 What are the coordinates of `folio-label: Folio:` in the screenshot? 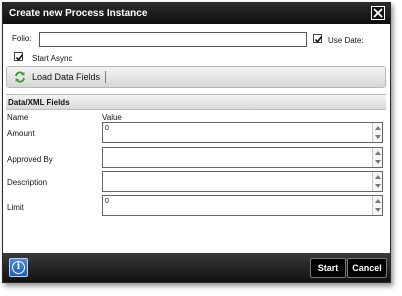 It's located at (22, 38).